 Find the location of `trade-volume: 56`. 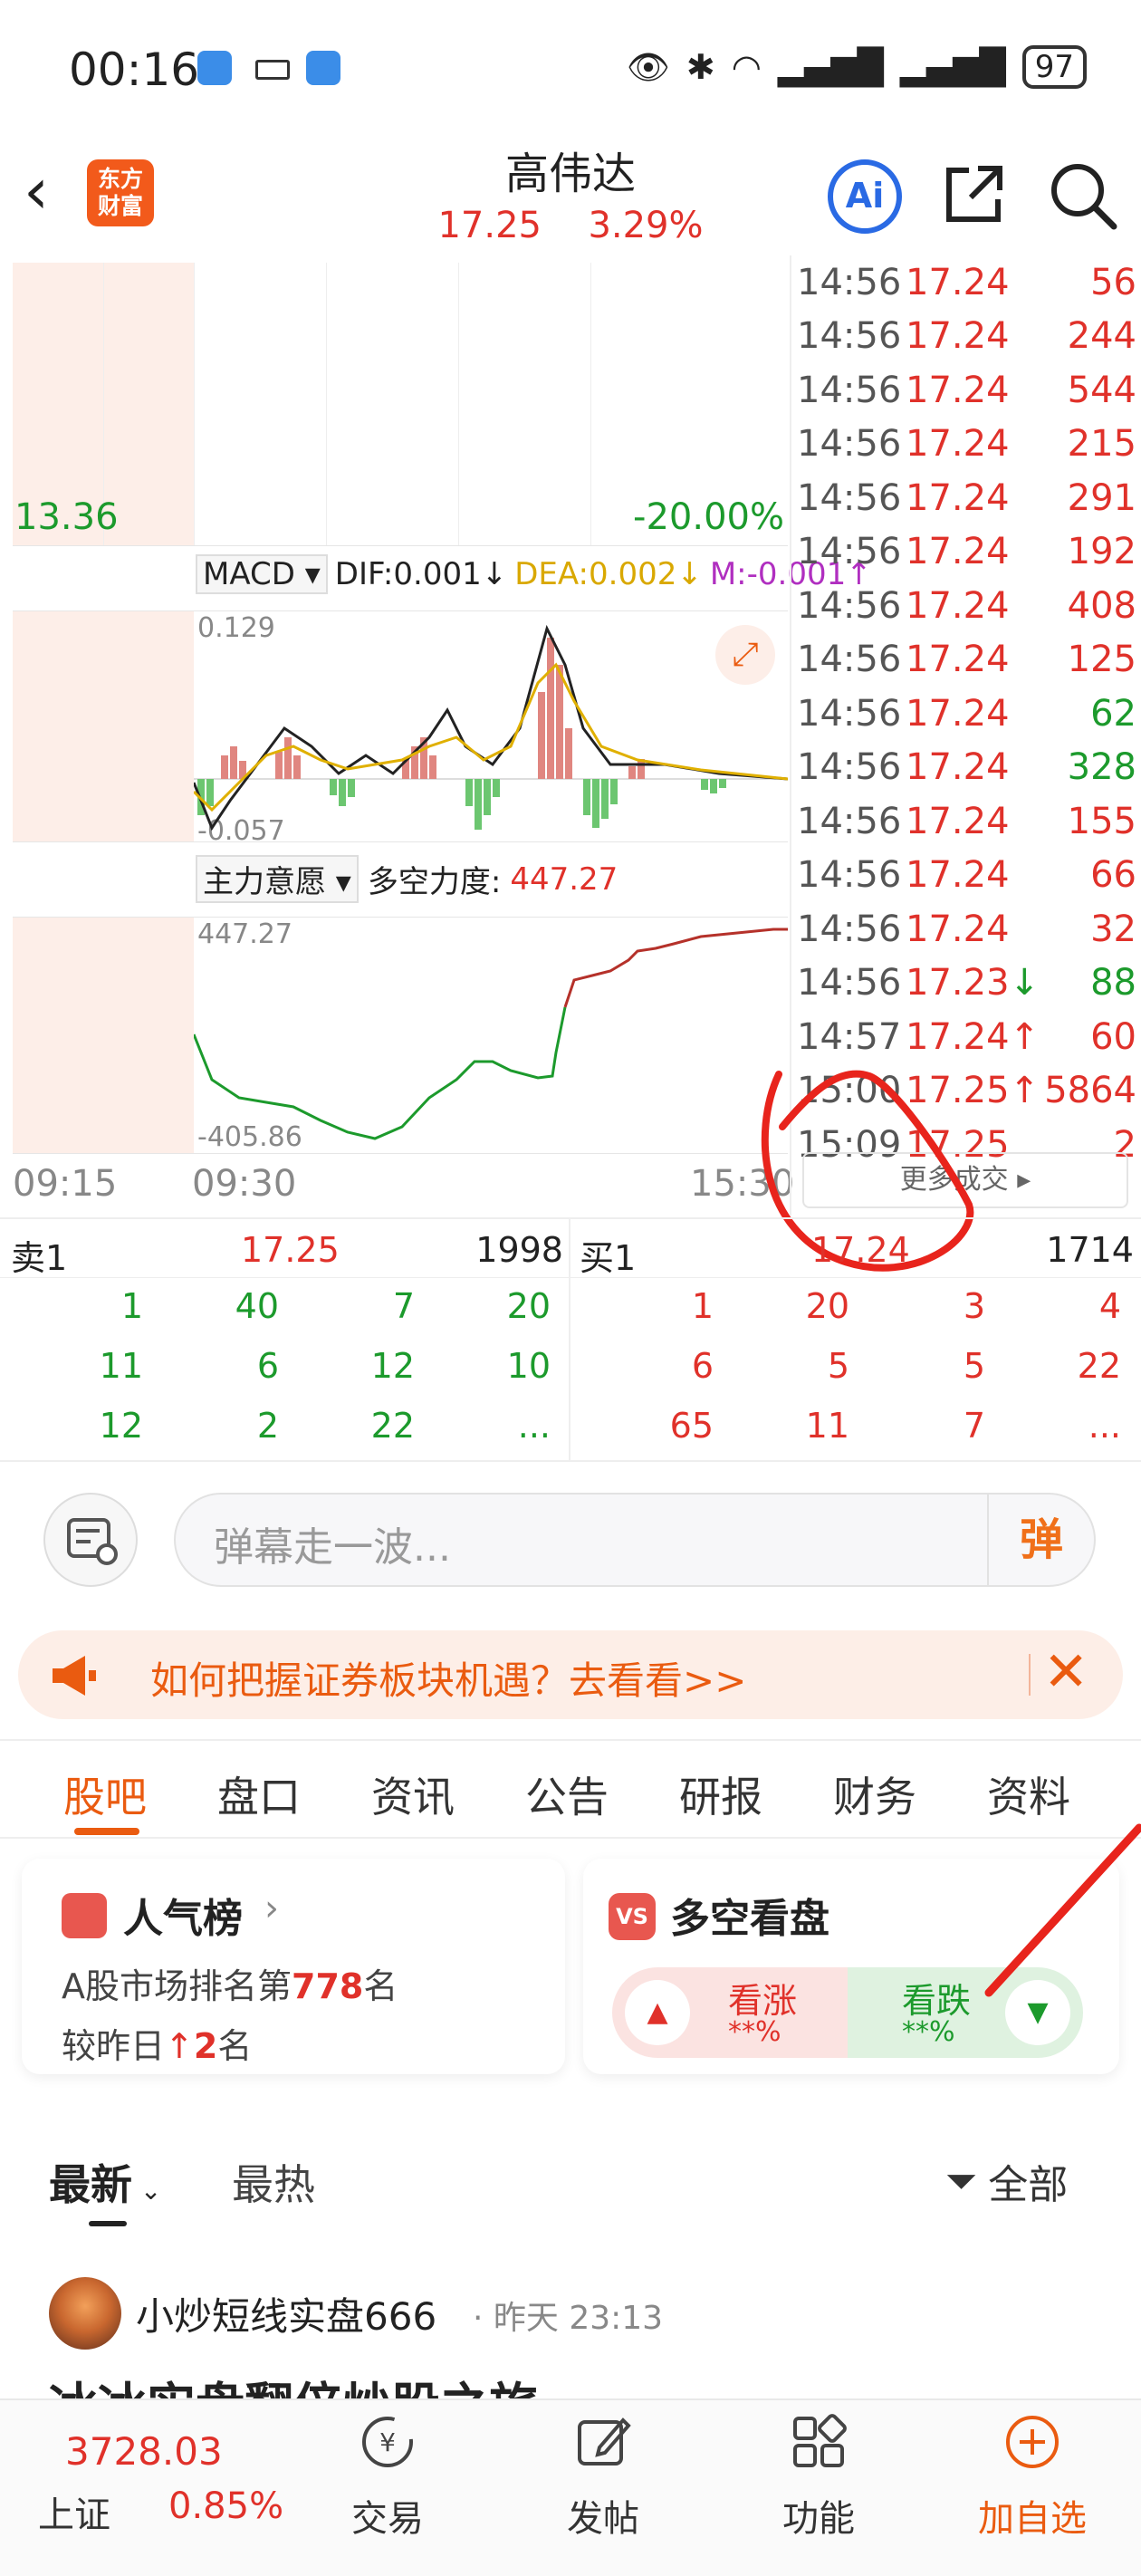

trade-volume: 56 is located at coordinates (1113, 282).